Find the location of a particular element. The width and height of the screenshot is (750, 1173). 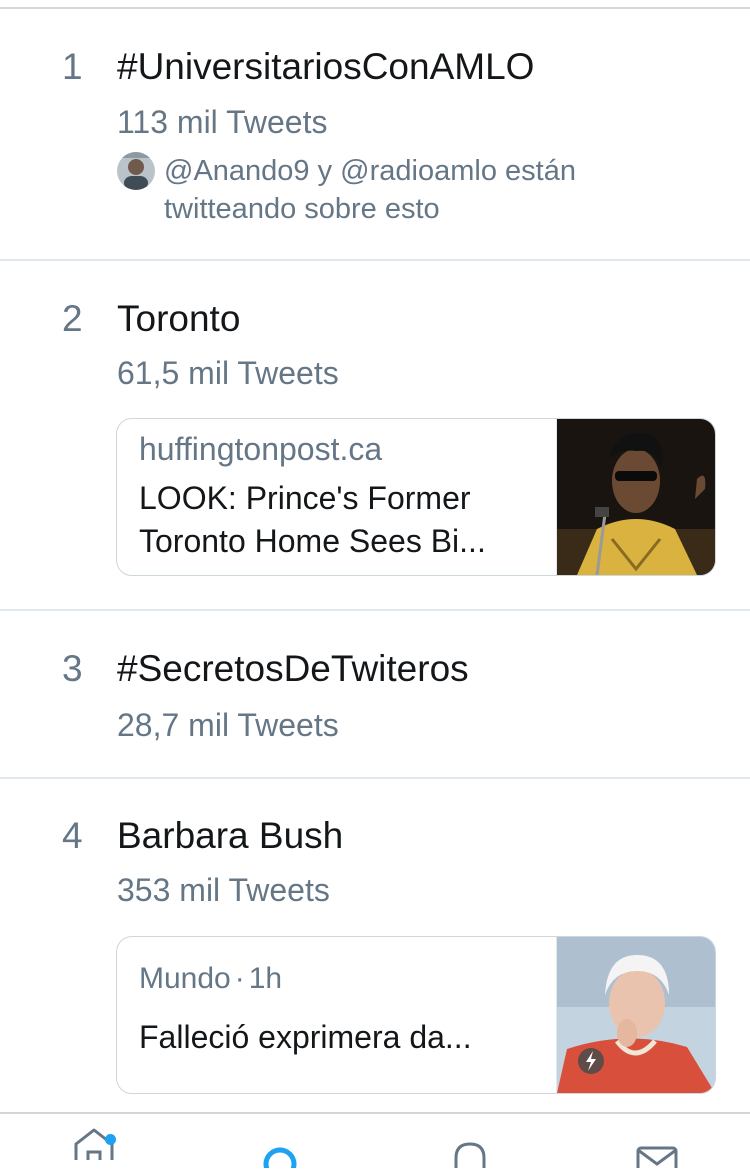

tab-messages is located at coordinates (656, 1143).